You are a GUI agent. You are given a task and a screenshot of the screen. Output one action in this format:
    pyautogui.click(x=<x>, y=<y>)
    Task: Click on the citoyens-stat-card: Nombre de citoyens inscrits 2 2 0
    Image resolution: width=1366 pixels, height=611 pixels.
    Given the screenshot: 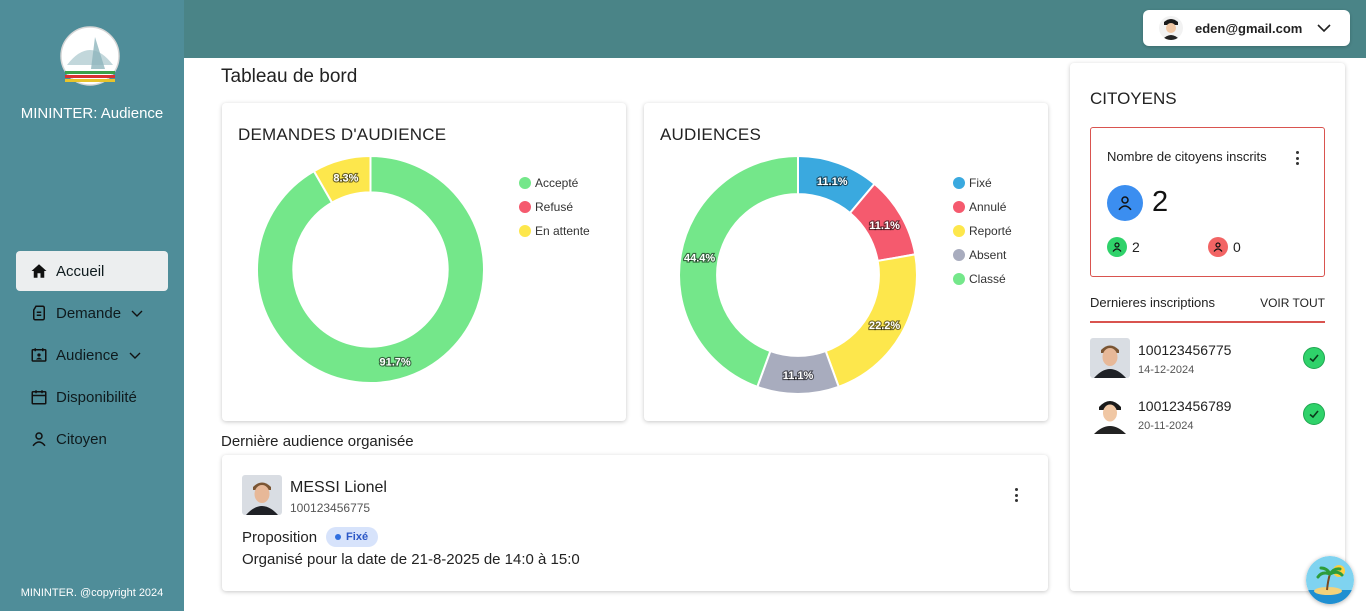 What is the action you would take?
    pyautogui.click(x=1207, y=202)
    